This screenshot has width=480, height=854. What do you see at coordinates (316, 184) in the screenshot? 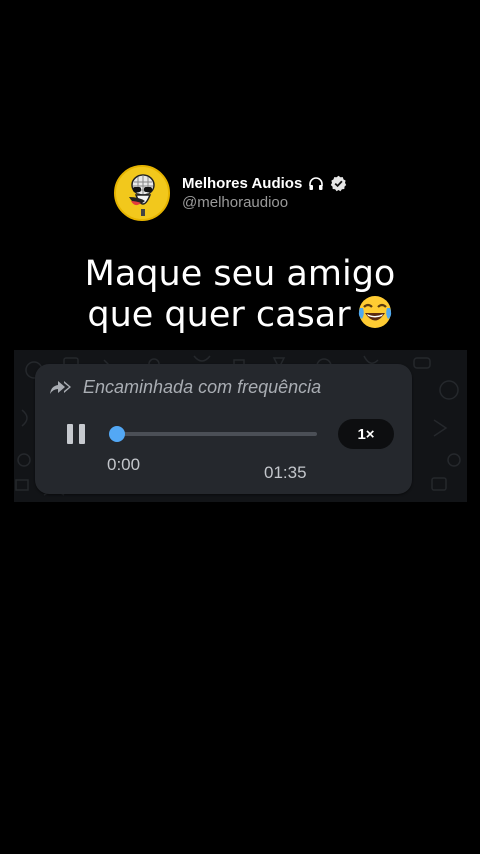
I see `headphones-icon` at bounding box center [316, 184].